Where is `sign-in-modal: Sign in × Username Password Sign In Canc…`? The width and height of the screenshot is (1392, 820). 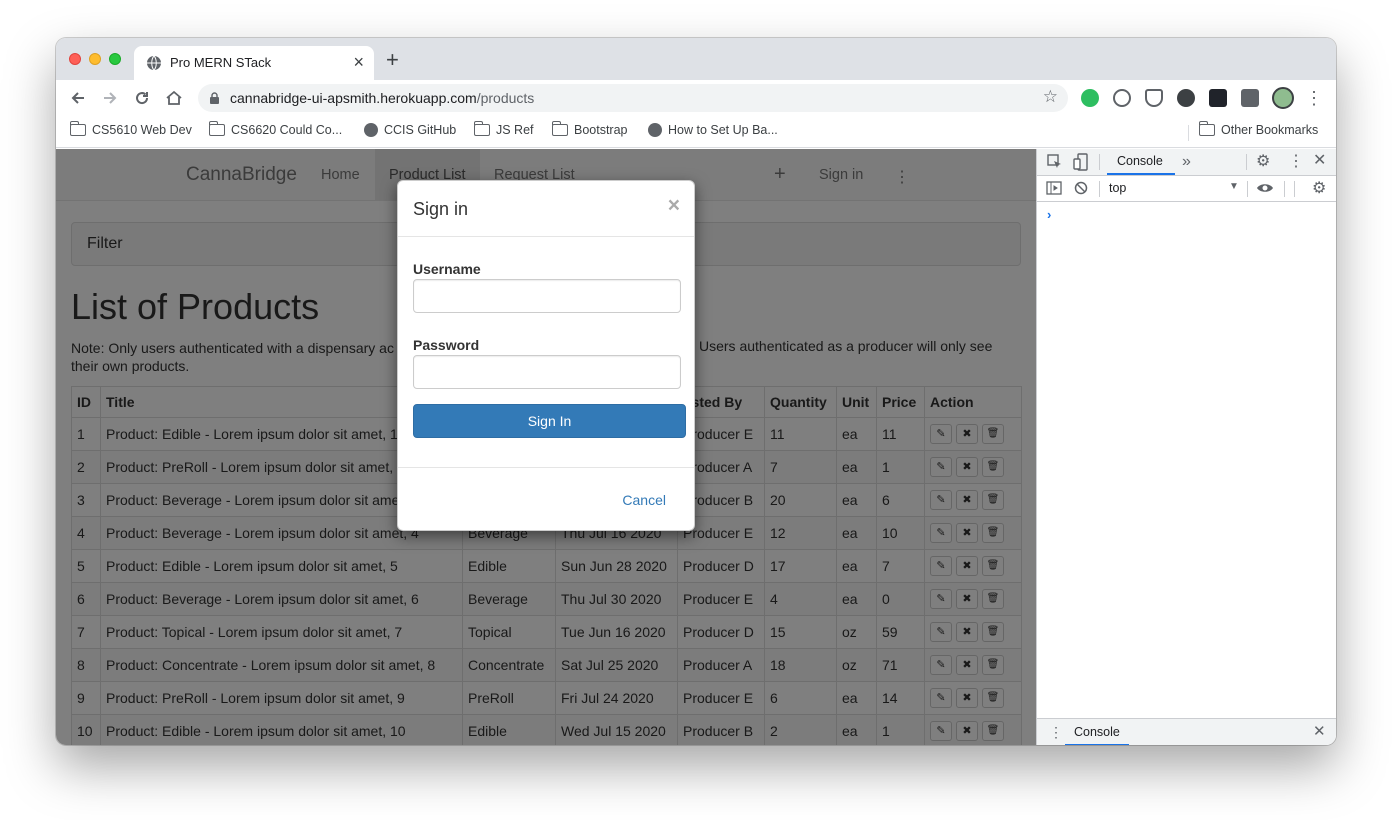
sign-in-modal: Sign in × Username Password Sign In Canc… is located at coordinates (546, 355).